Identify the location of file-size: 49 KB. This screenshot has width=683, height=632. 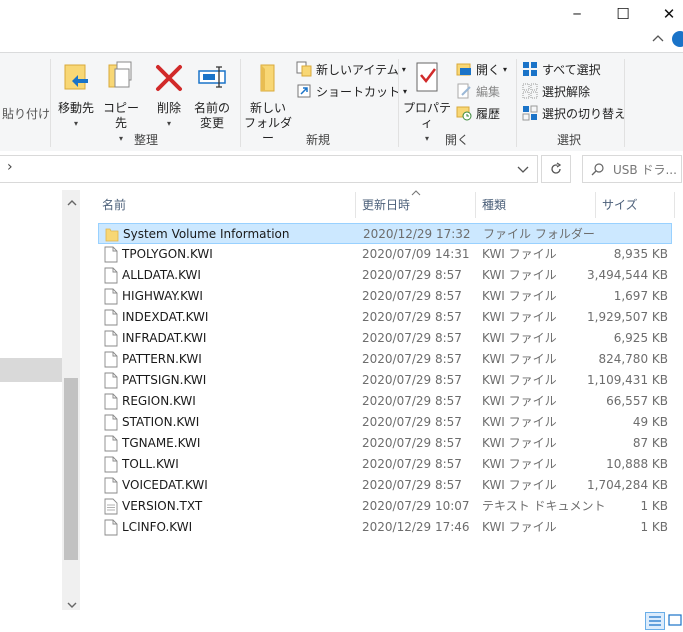
(650, 422).